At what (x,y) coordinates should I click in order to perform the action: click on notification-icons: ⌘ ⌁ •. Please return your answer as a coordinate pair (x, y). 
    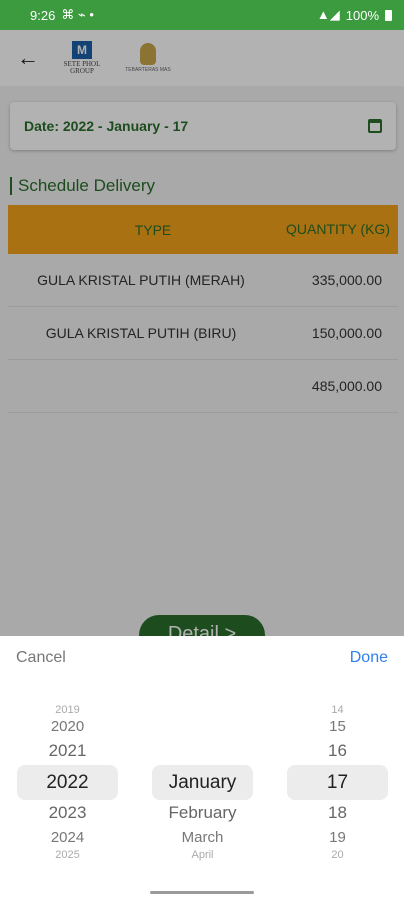
    Looking at the image, I should click on (77, 14).